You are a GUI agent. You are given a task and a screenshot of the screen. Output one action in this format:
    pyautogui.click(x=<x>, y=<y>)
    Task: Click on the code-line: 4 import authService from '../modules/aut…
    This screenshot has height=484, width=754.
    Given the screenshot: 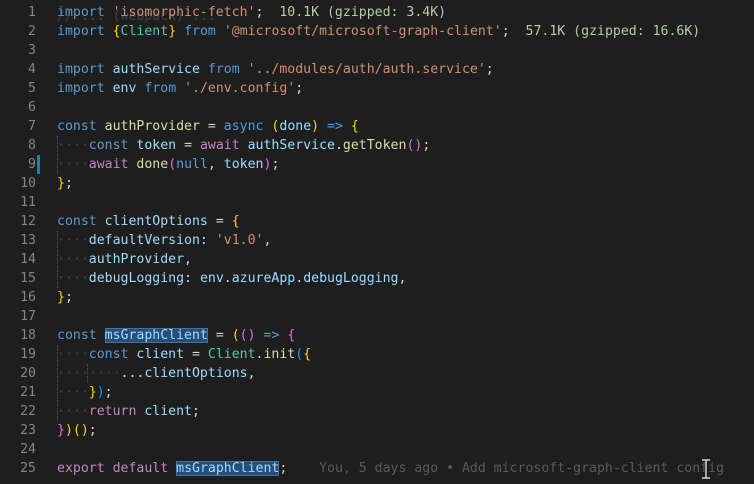 What is the action you would take?
    pyautogui.click(x=377, y=69)
    